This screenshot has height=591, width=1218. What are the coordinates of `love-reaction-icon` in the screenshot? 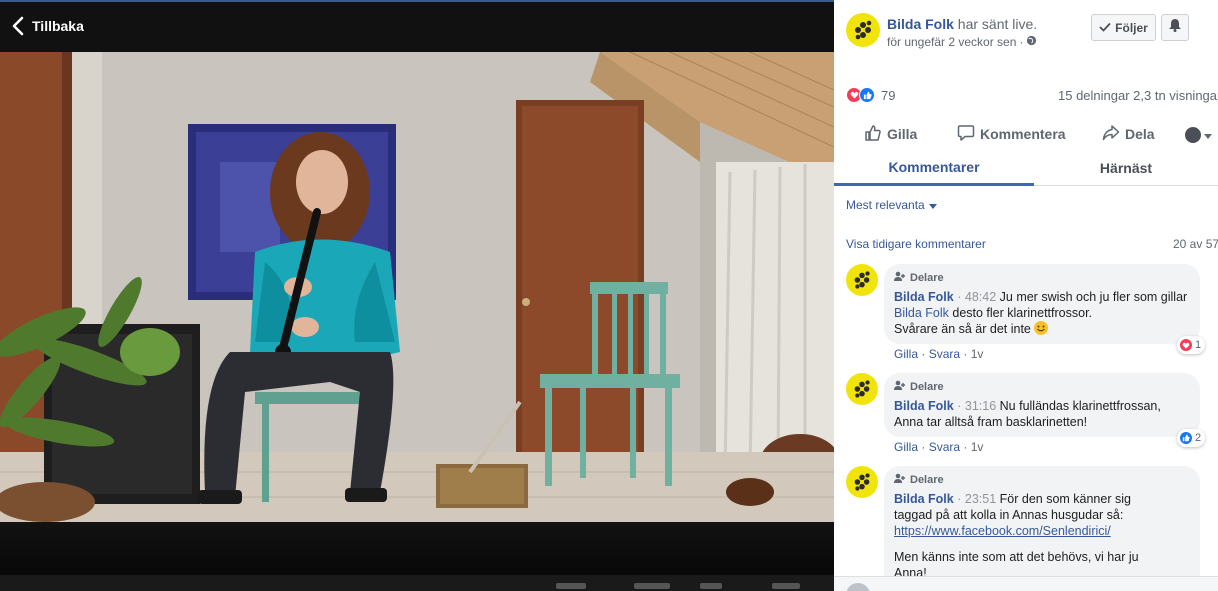 It's located at (1186, 345).